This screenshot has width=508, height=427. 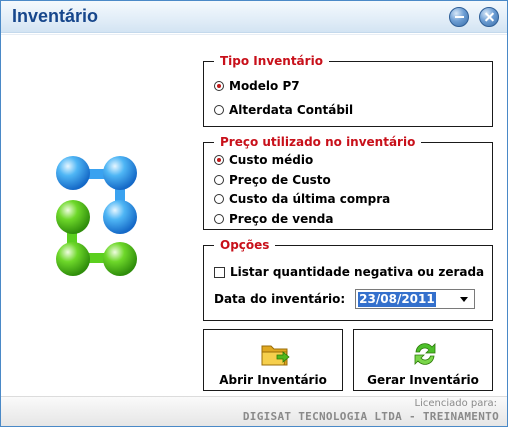 I want to click on abrir-inventario-button: Abrir Inventário, so click(x=273, y=360).